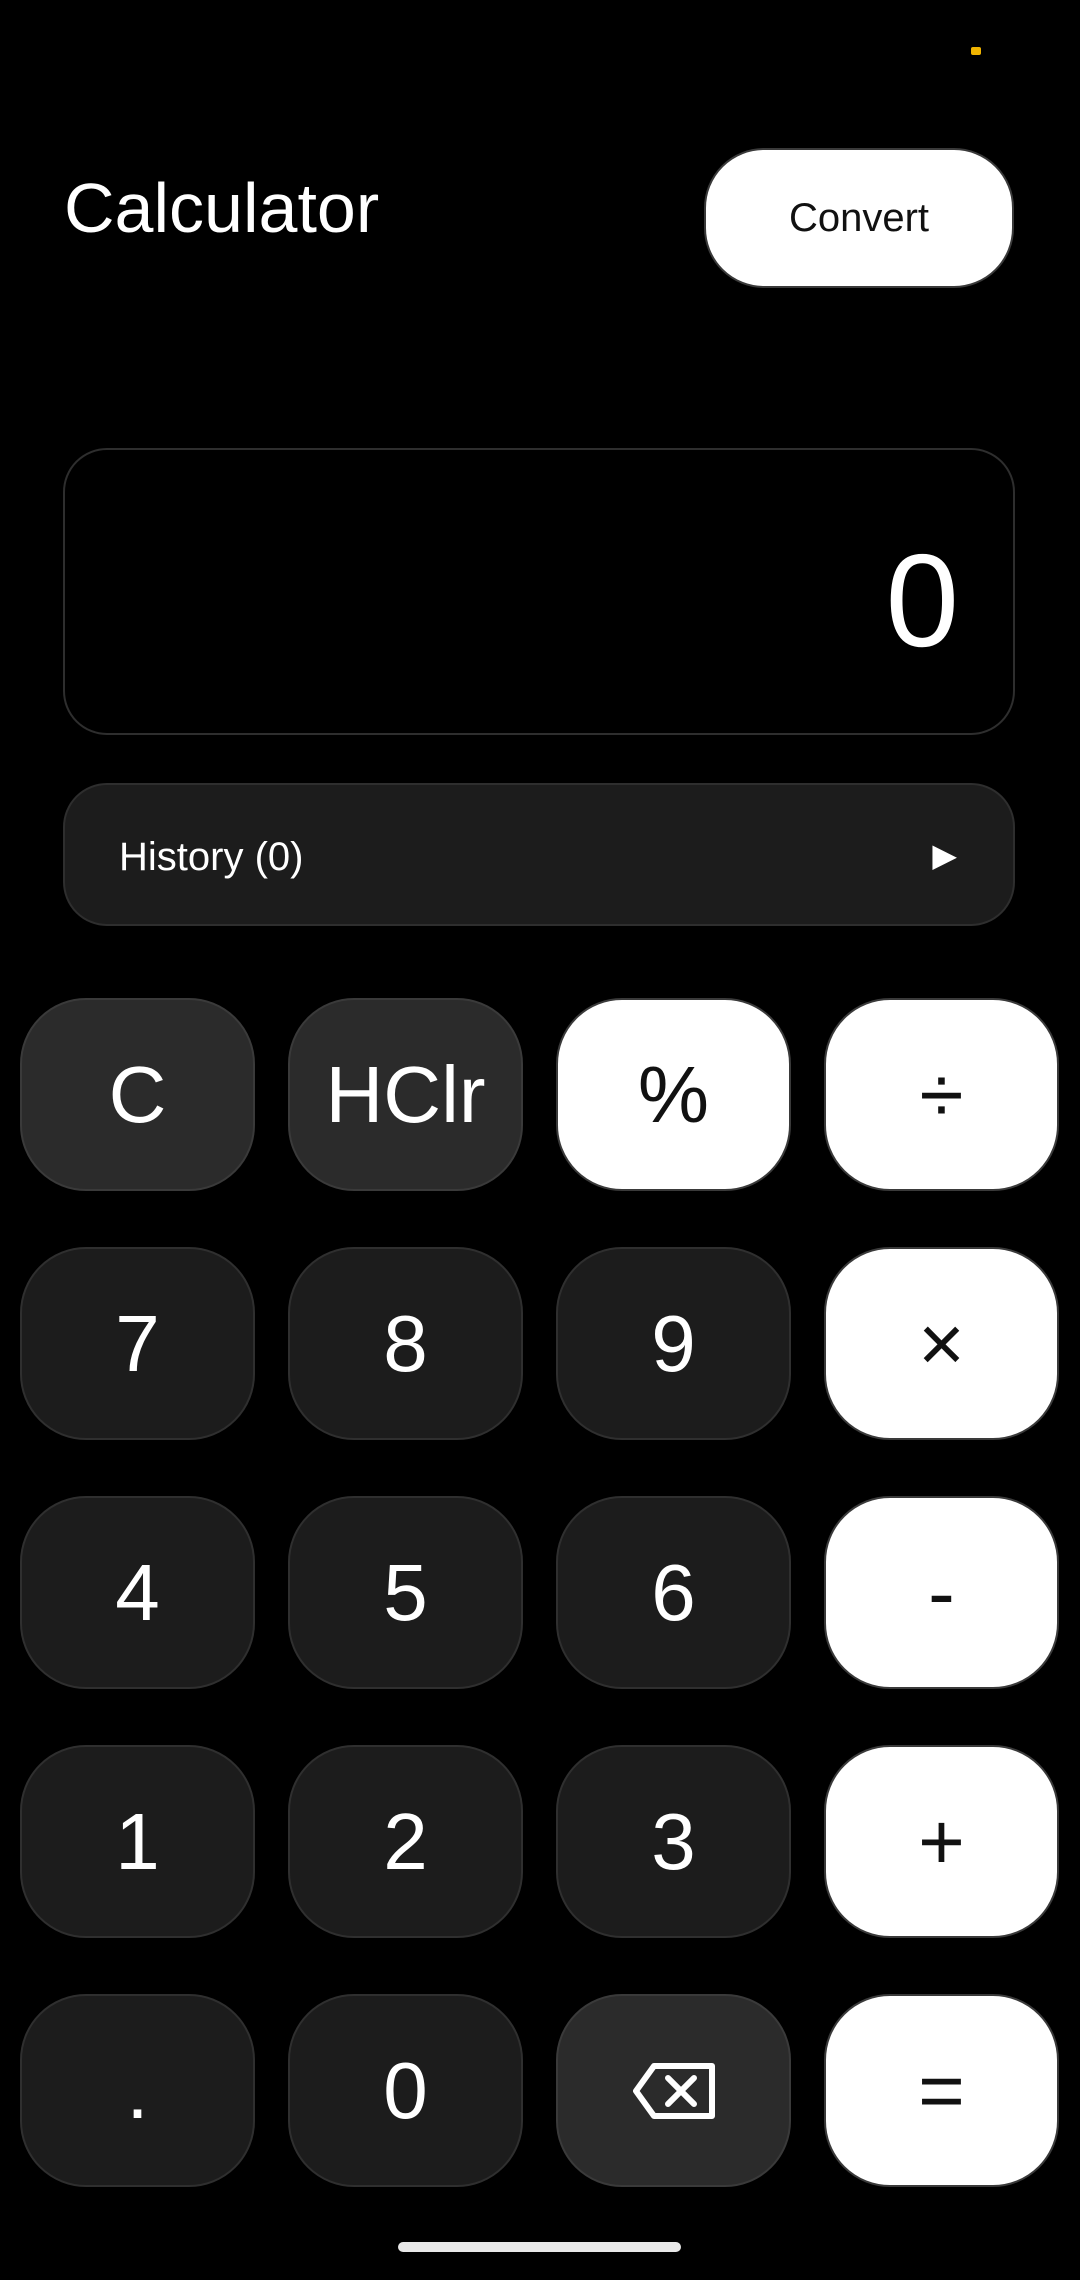  What do you see at coordinates (944, 855) in the screenshot?
I see `expand-arrow-icon: ▶` at bounding box center [944, 855].